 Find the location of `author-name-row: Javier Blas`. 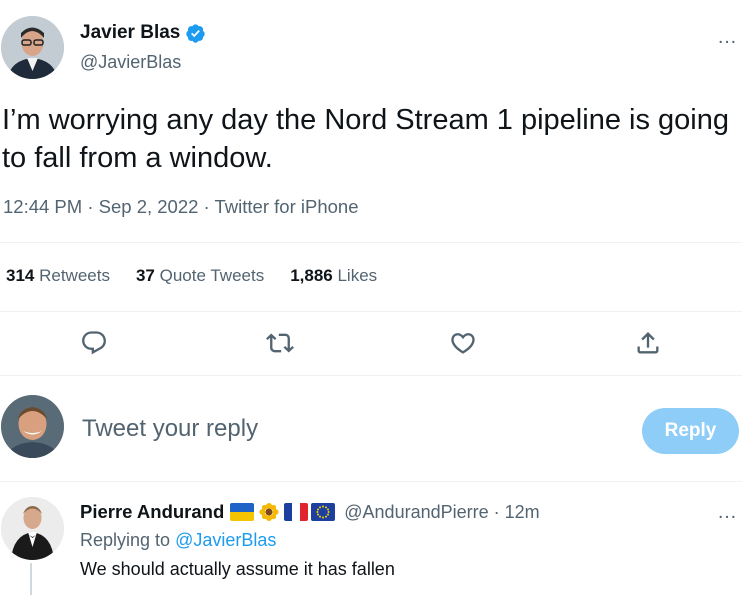

author-name-row: Javier Blas is located at coordinates (143, 33).